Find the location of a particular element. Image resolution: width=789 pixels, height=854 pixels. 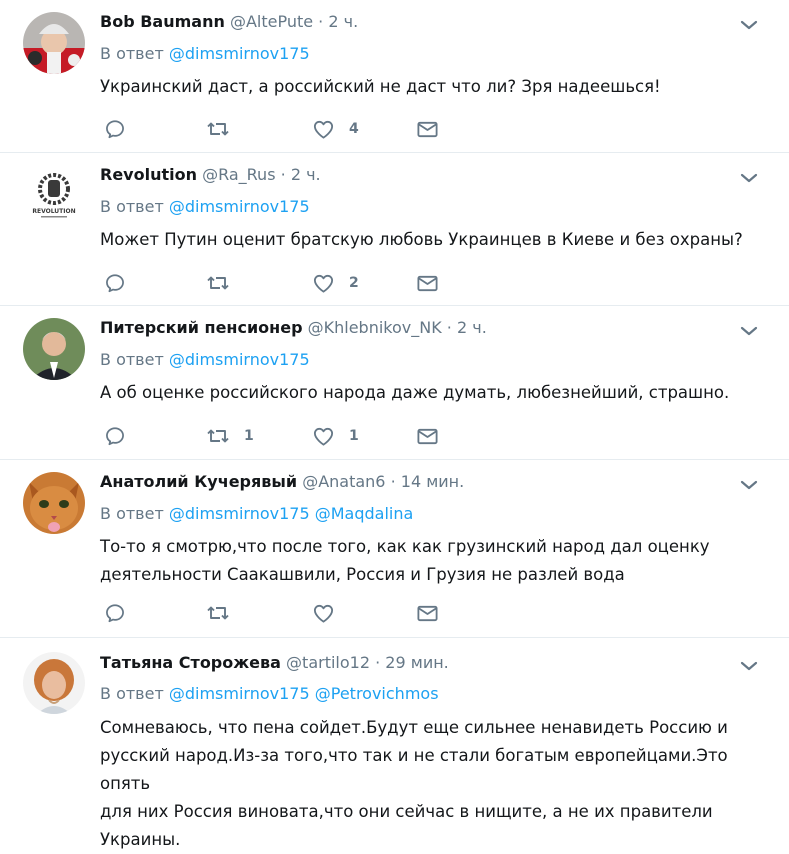

mention-link: @Petrovichmos is located at coordinates (377, 693).